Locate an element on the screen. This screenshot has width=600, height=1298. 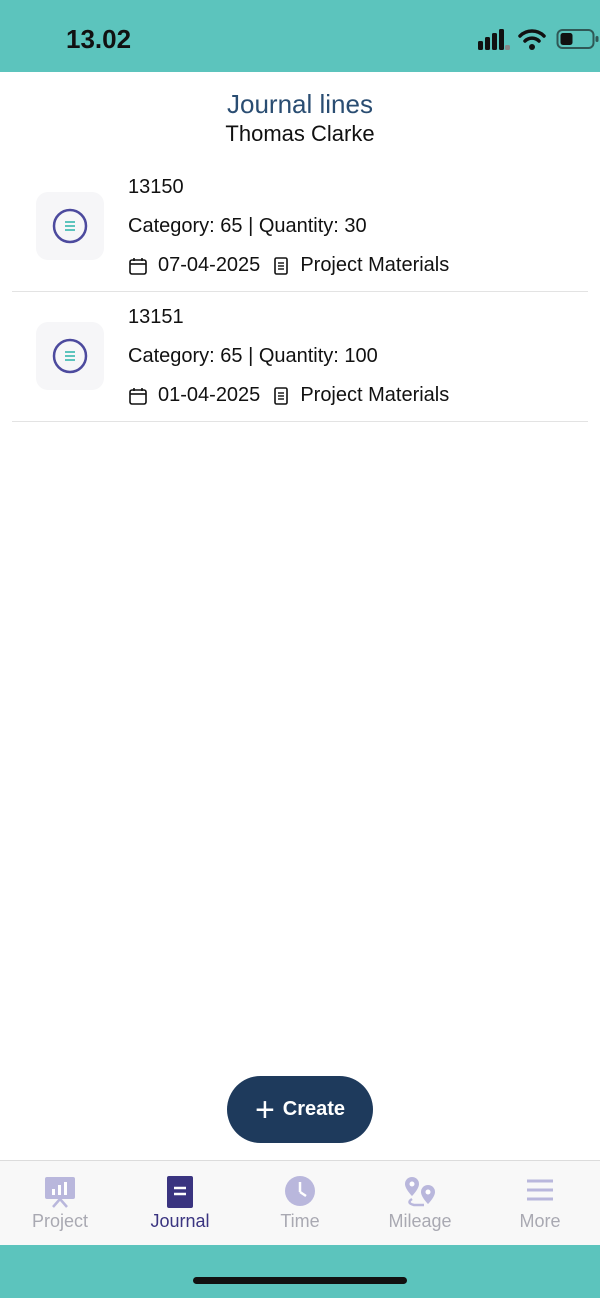
plus-icon: + is located at coordinates (264, 1109).